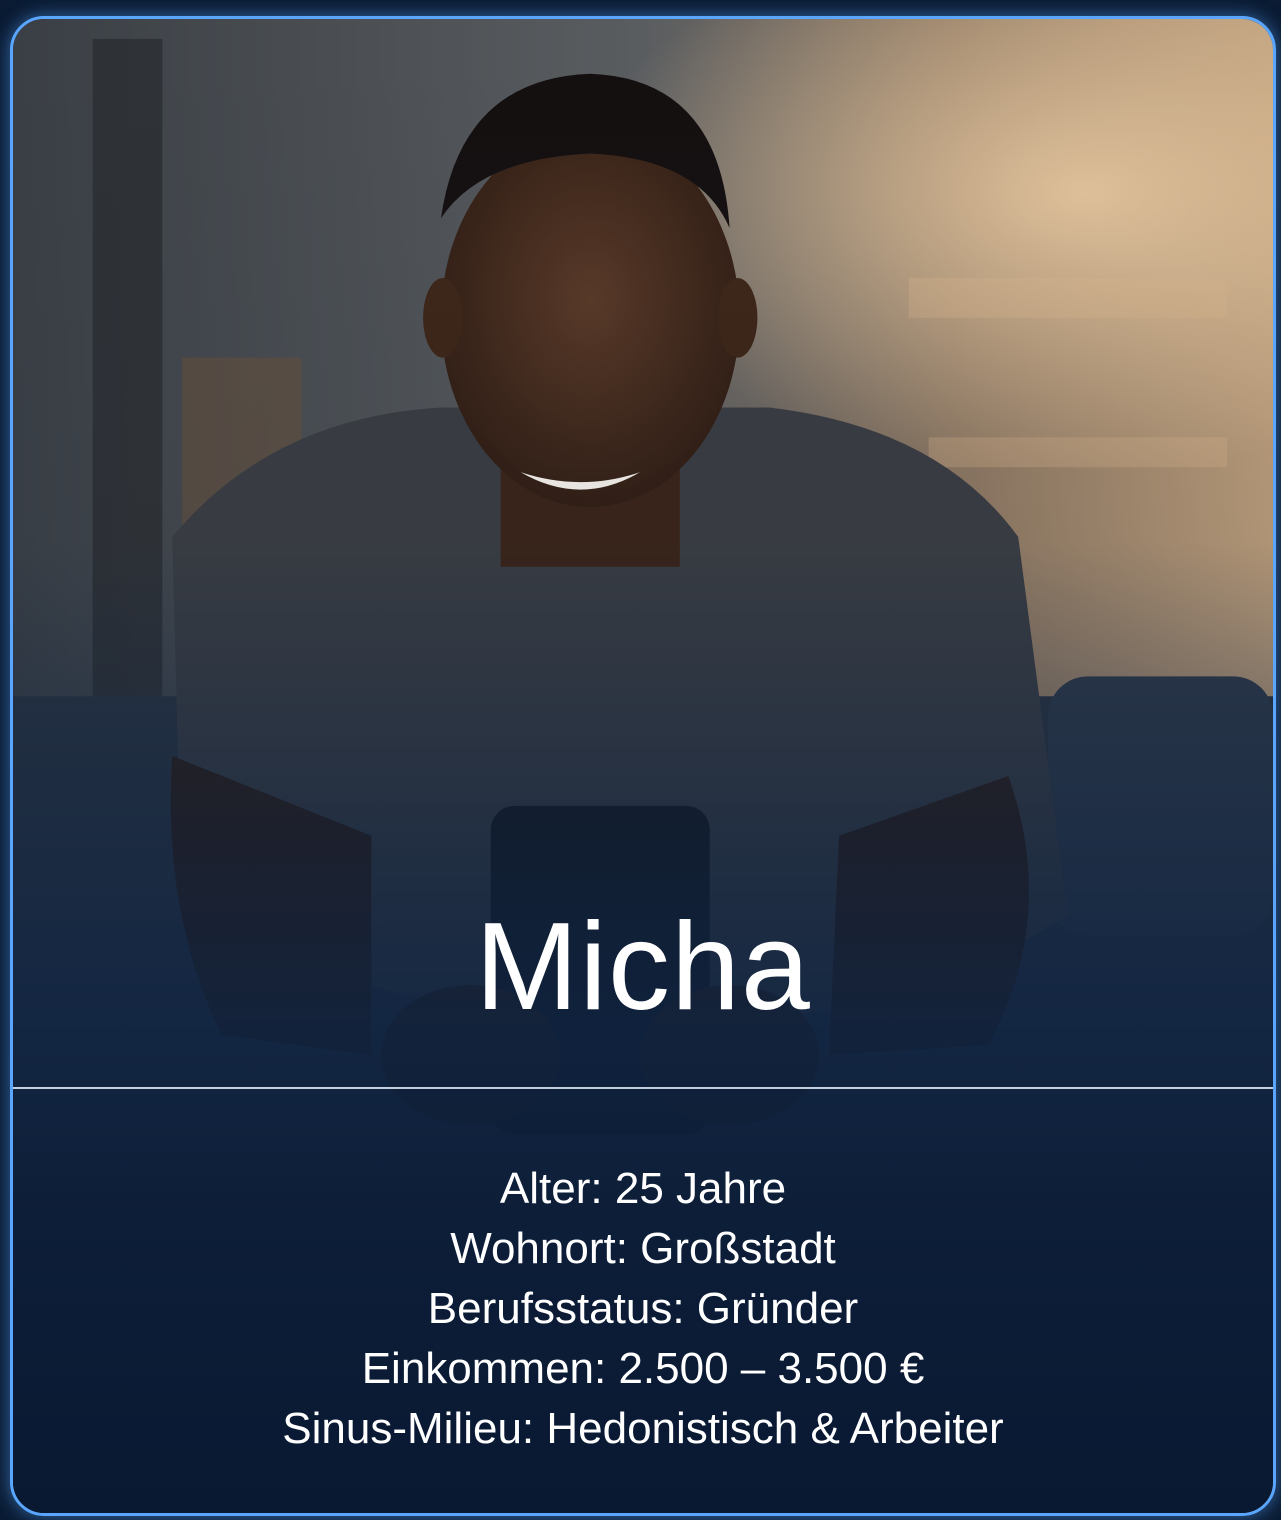  What do you see at coordinates (643, 1428) in the screenshot?
I see `attribute-sinus-milieu: Sinus-Milieu: Hedonistisch & Arbeiter` at bounding box center [643, 1428].